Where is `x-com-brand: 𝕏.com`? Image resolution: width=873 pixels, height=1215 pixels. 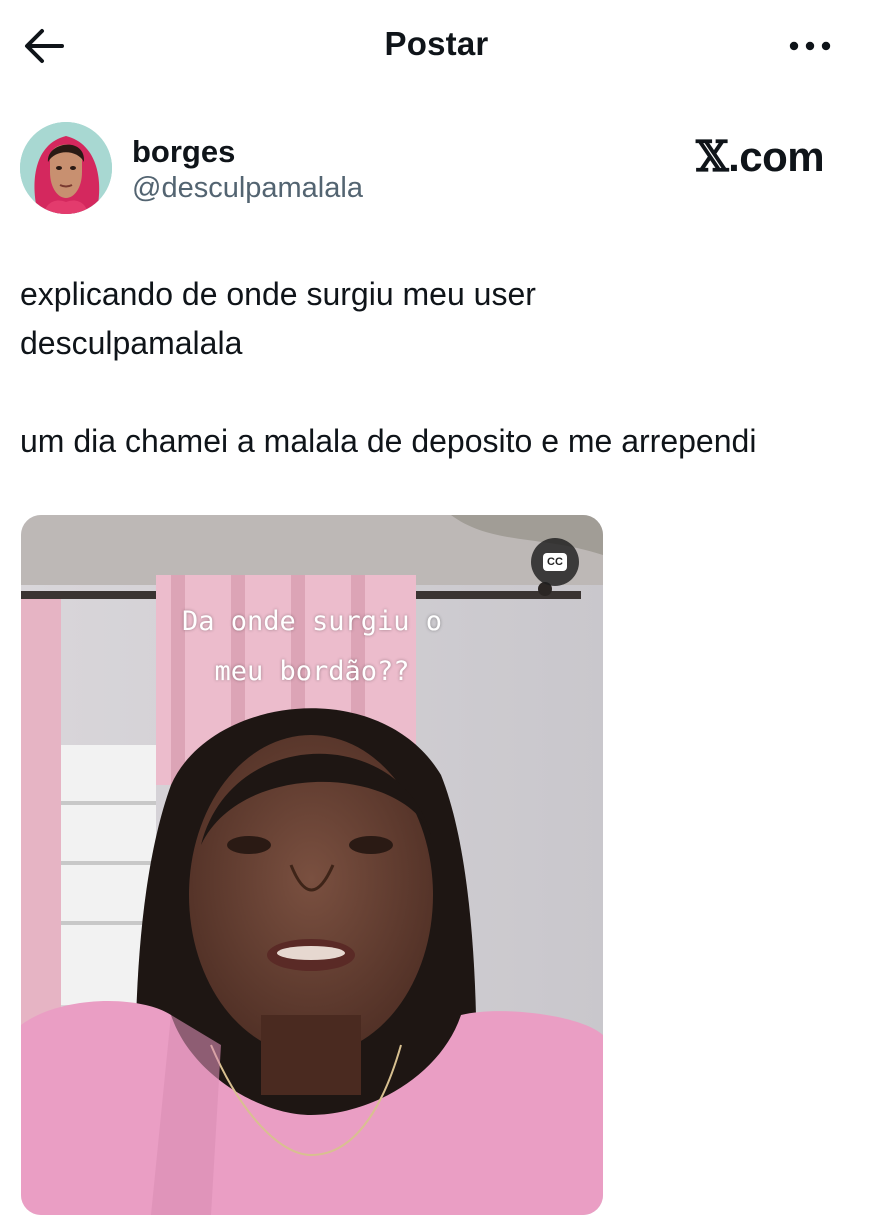 x-com-brand: 𝕏.com is located at coordinates (760, 156).